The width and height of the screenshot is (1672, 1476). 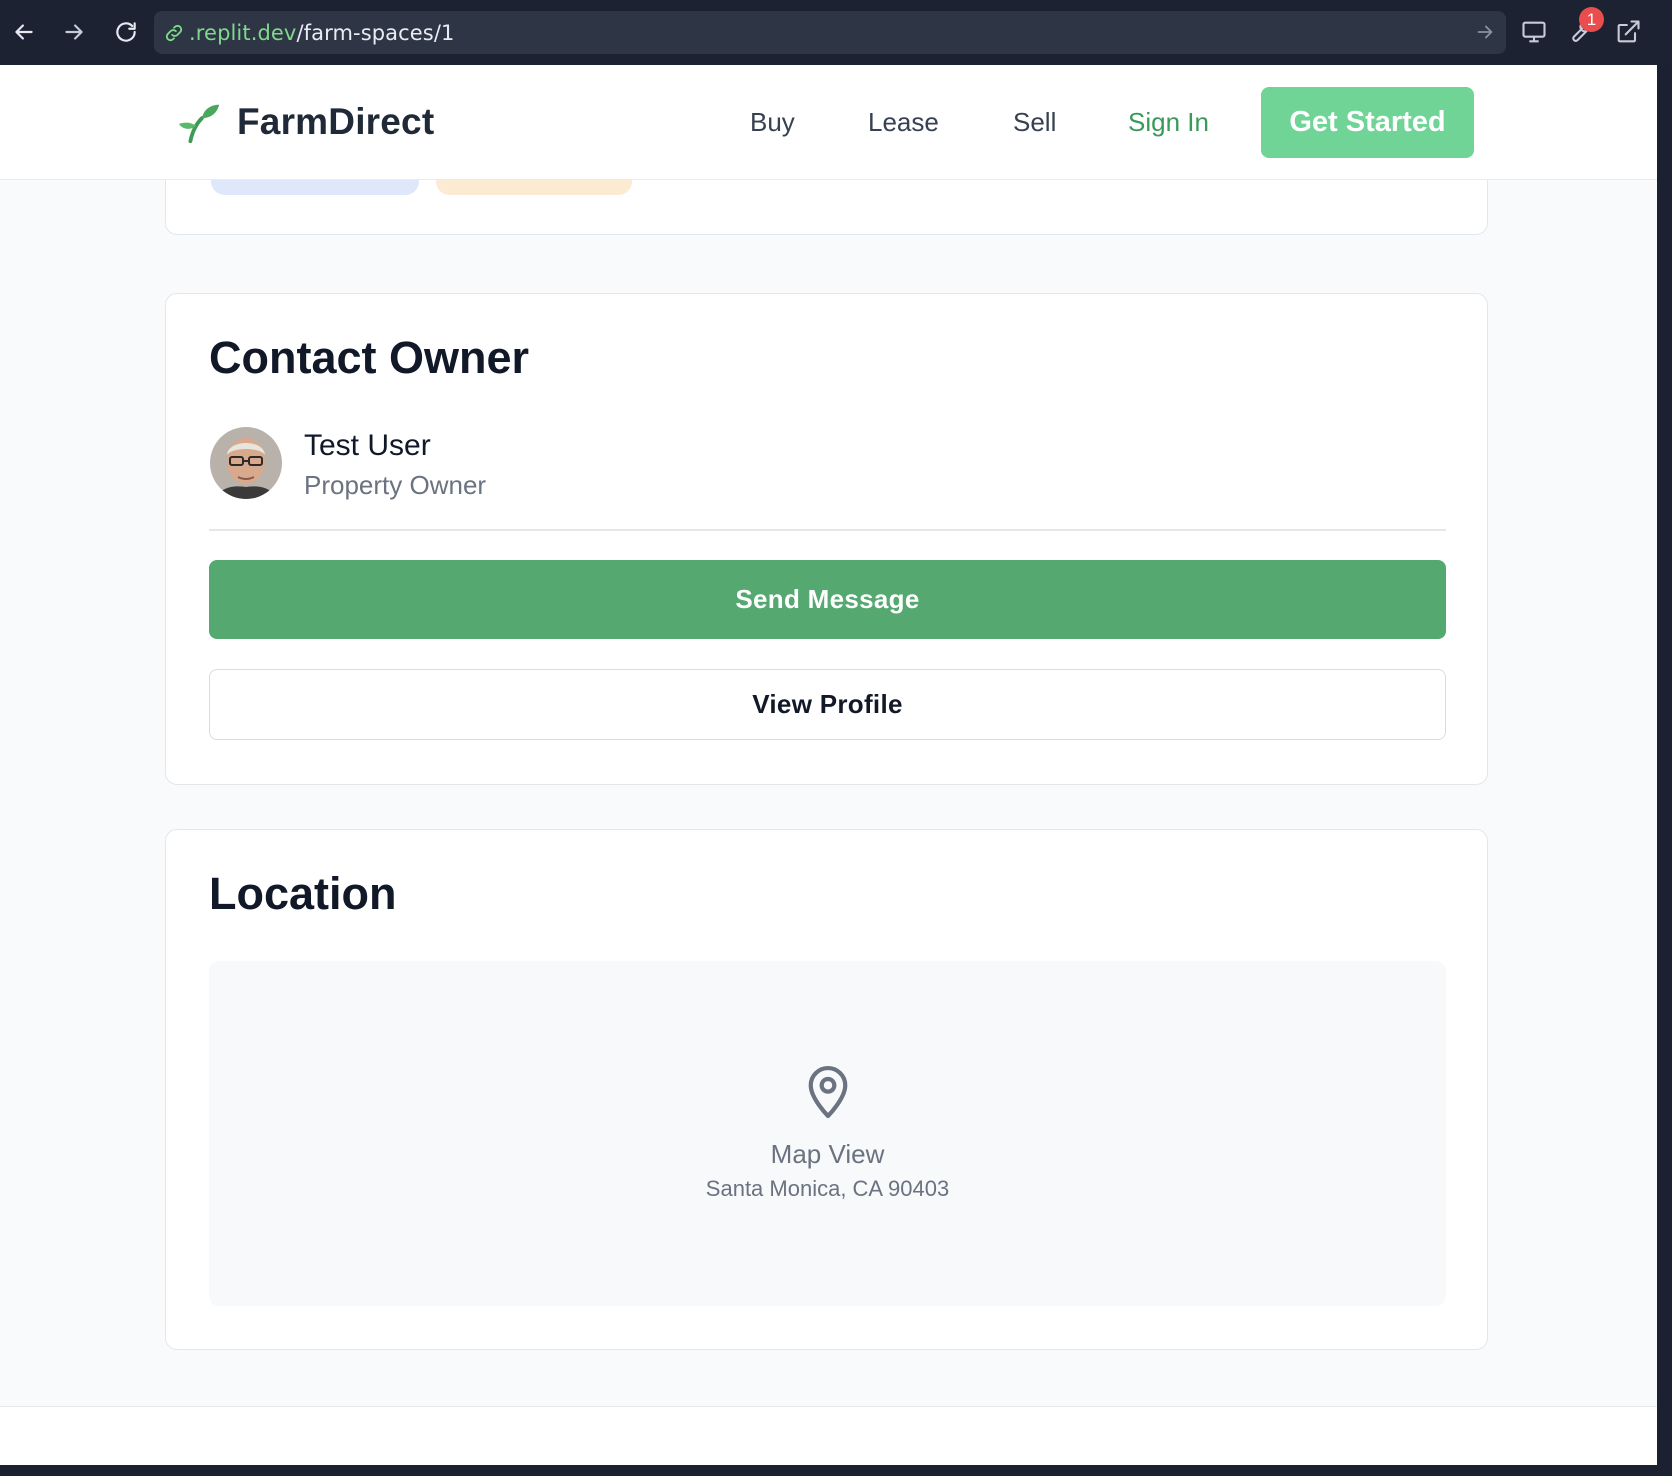 What do you see at coordinates (827, 530) in the screenshot?
I see `divider` at bounding box center [827, 530].